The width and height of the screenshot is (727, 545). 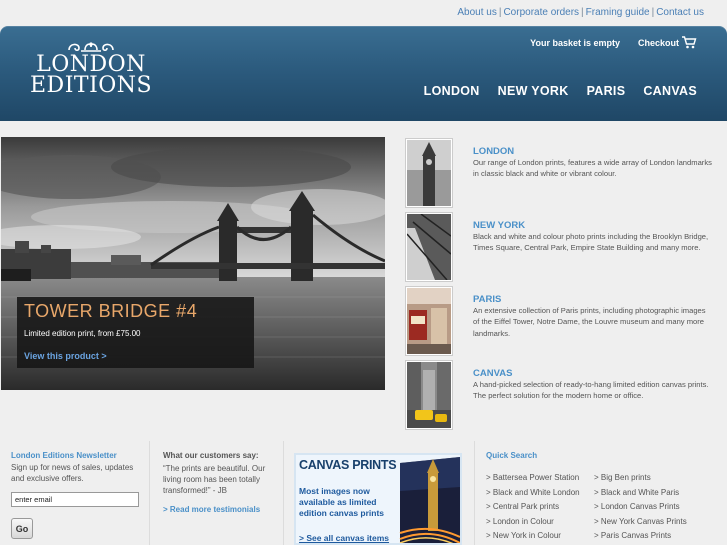 I want to click on quick-link-central-park: > Central Park prints, so click(x=540, y=507).